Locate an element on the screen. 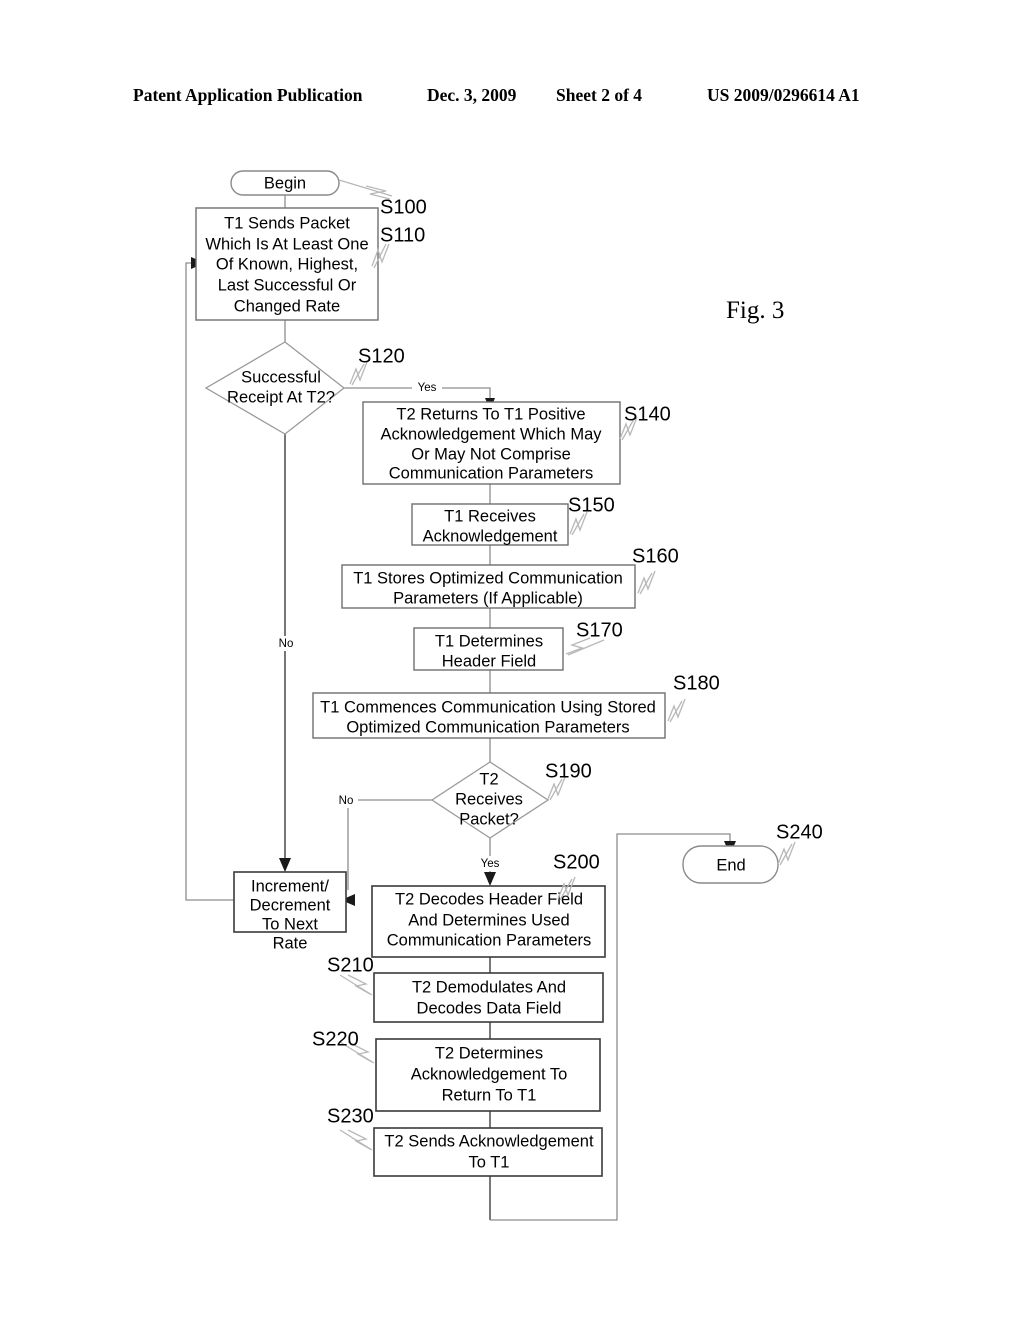 Image resolution: width=1024 pixels, height=1320 pixels. step-s150-line-2: Acknowledgement is located at coordinates (490, 536).